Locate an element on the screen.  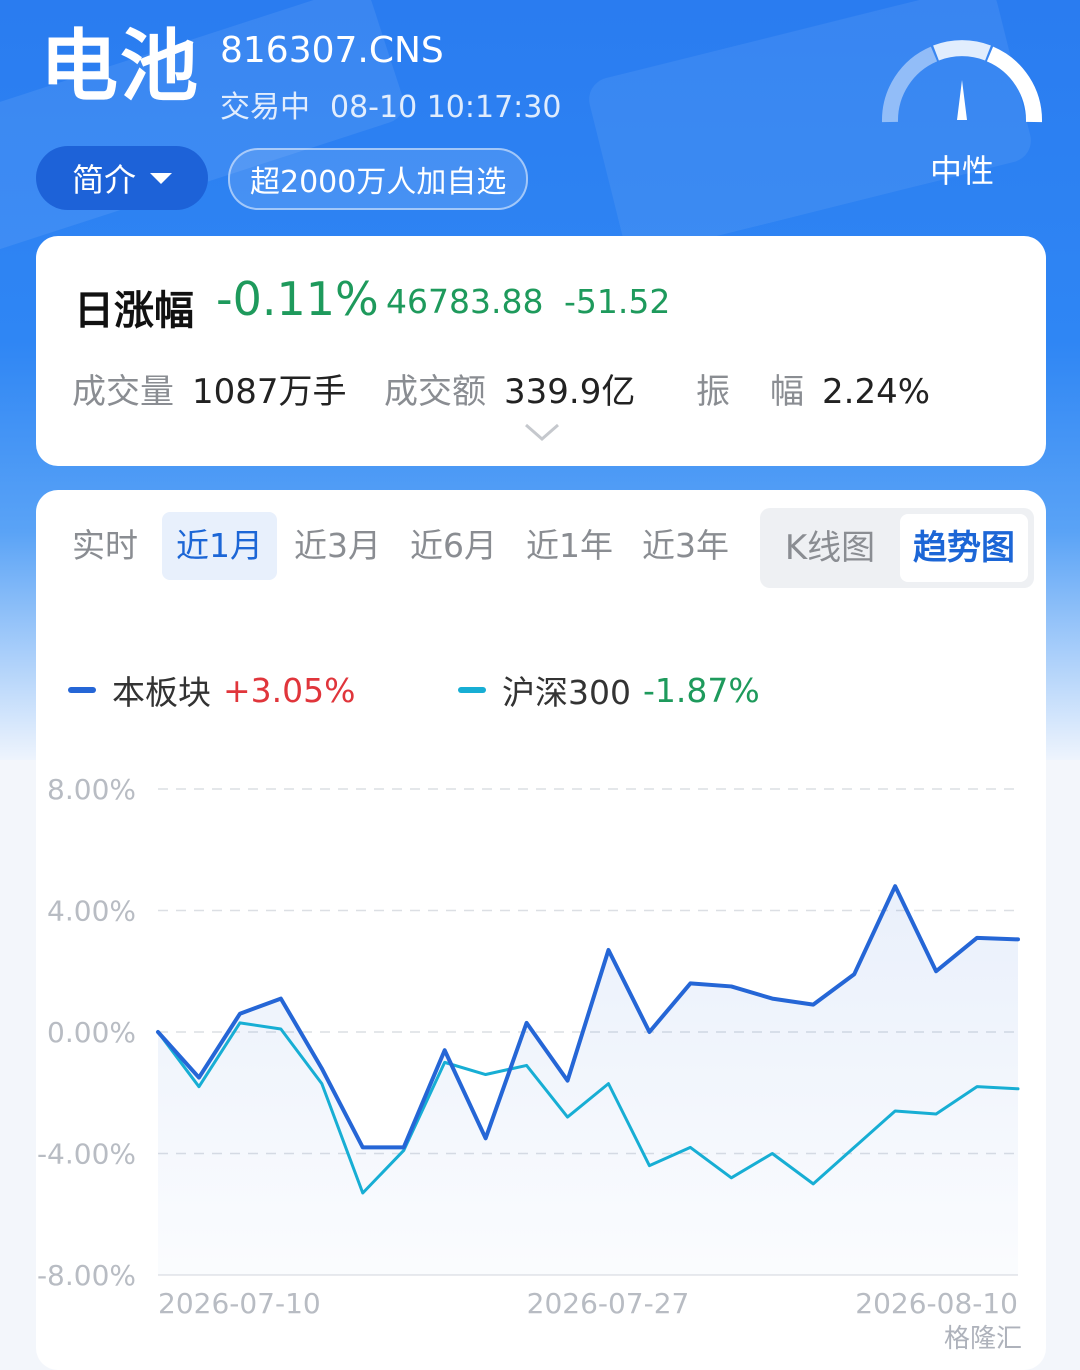
sector-title: 电池 is located at coordinates (120, 67).